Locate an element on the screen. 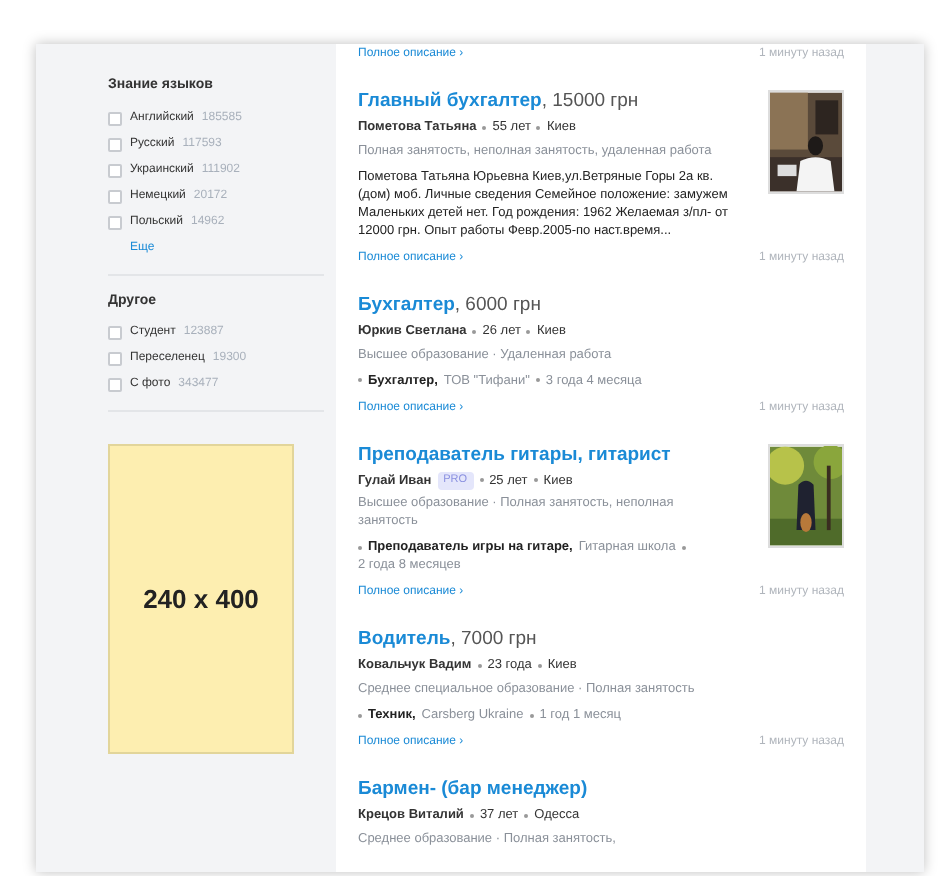 The width and height of the screenshot is (948, 876). ad-placeholder-label: 240 x 400 is located at coordinates (201, 599).